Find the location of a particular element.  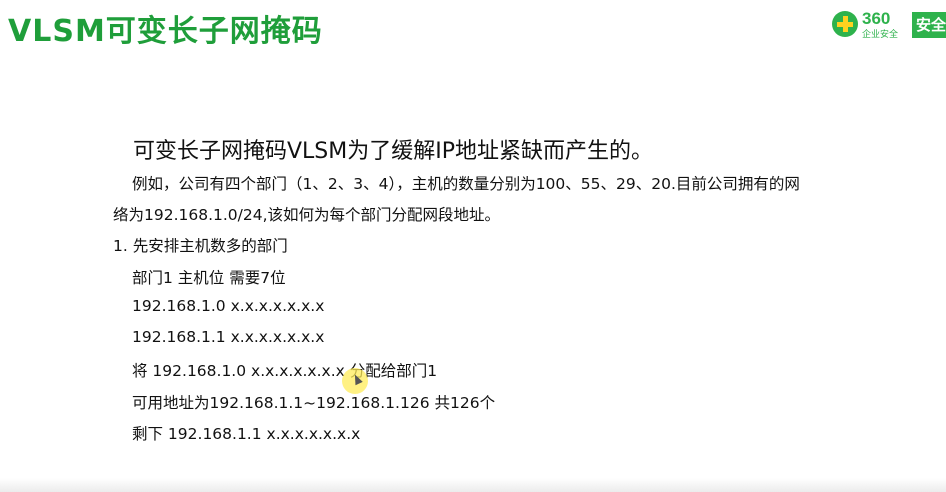

brand-number: 360 is located at coordinates (876, 18).